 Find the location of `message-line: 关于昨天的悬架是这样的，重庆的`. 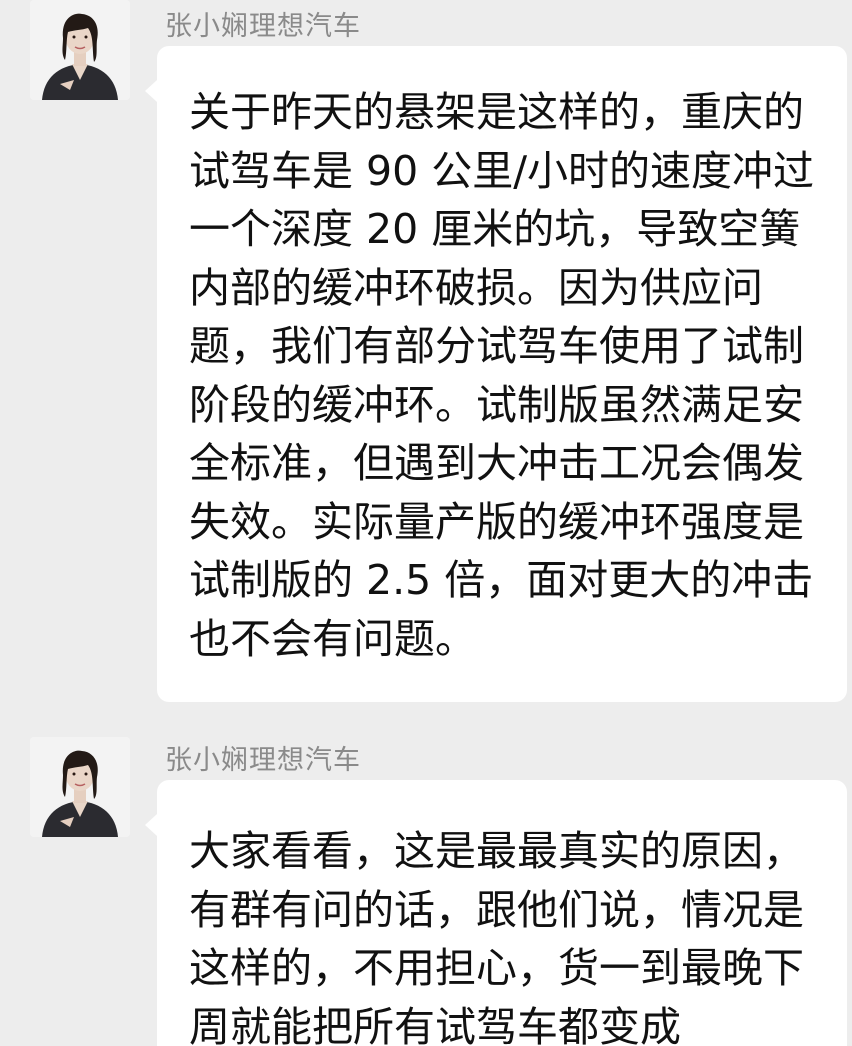

message-line: 关于昨天的悬架是这样的，重庆的 is located at coordinates (496, 112).